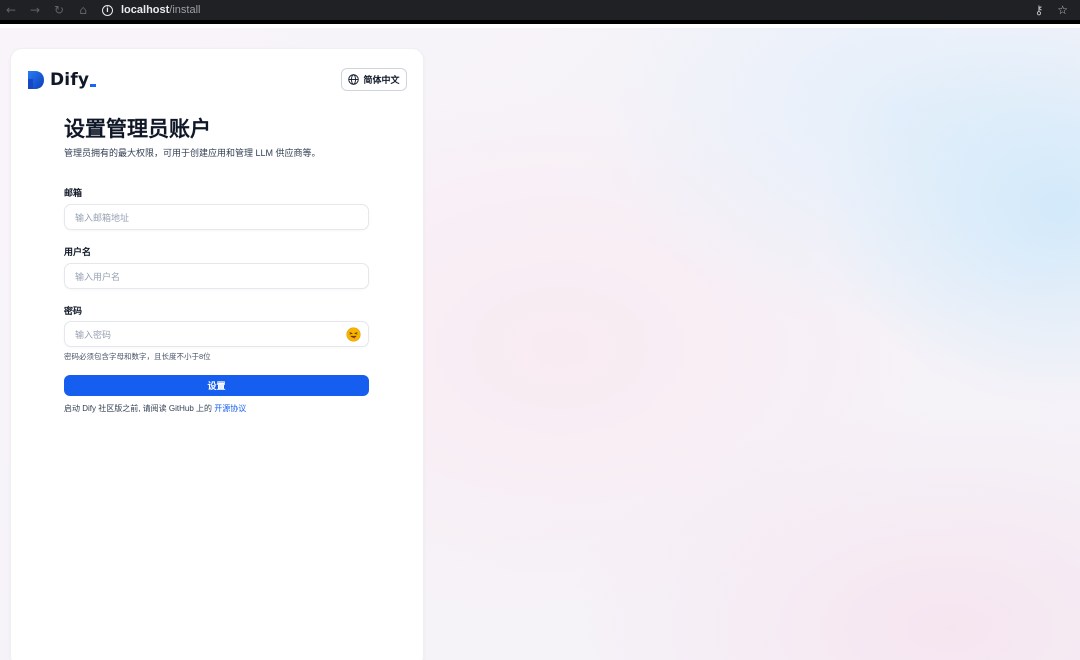 The height and width of the screenshot is (660, 1080). Describe the element at coordinates (78, 252) in the screenshot. I see `username-label: 用户名` at that location.